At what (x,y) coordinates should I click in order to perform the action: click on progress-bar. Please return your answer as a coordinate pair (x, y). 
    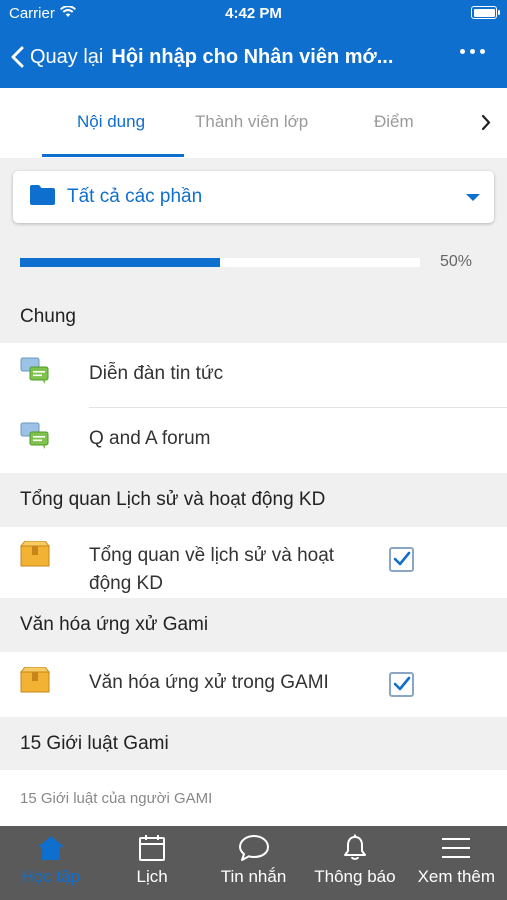
    Looking at the image, I should click on (220, 262).